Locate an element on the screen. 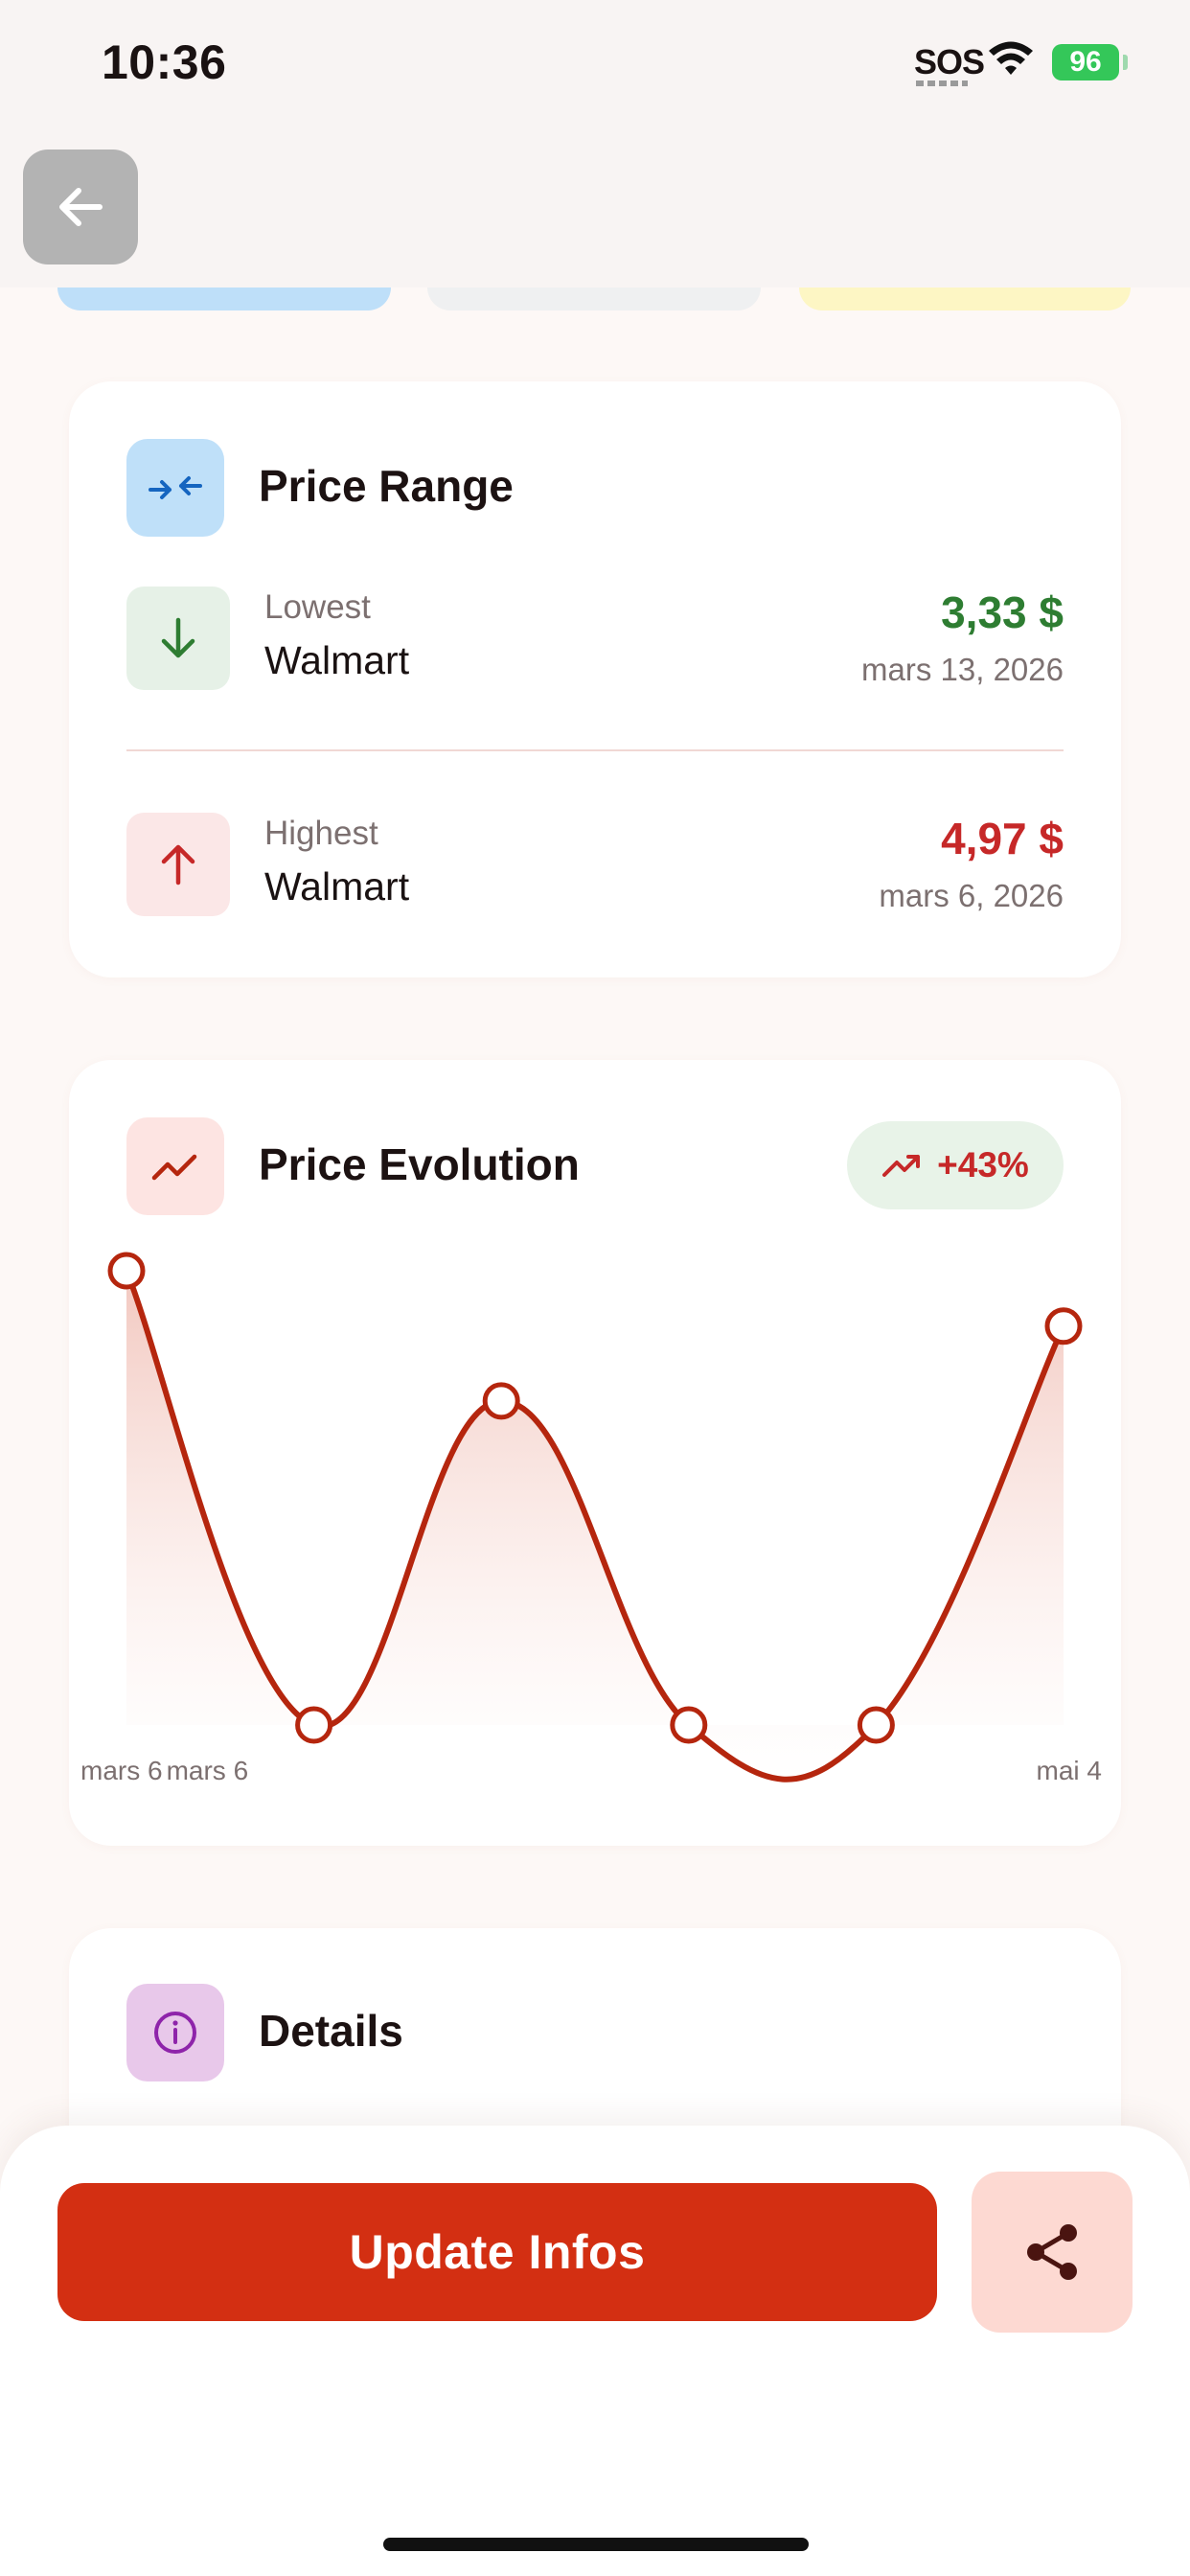 Image resolution: width=1190 pixels, height=2576 pixels. arrow-down-icon is located at coordinates (178, 638).